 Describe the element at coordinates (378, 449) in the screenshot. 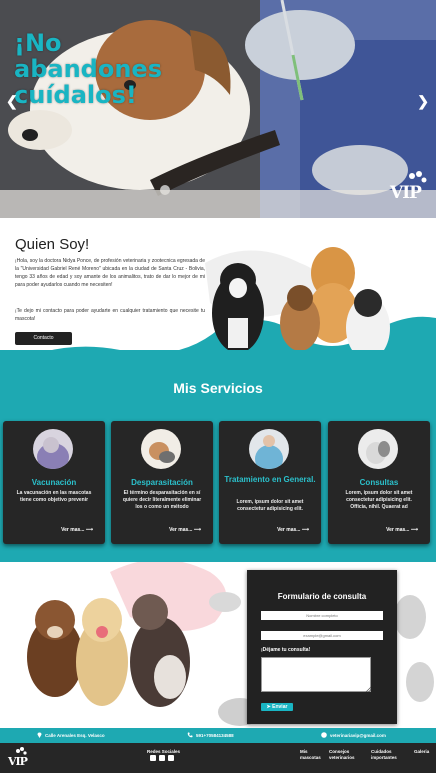

I see `consultation-image` at that location.